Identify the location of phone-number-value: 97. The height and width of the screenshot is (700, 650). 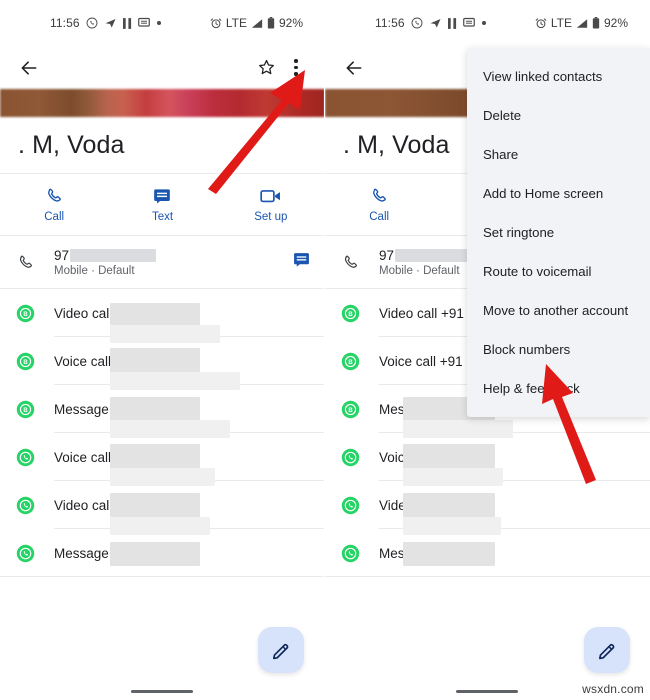
(173, 255).